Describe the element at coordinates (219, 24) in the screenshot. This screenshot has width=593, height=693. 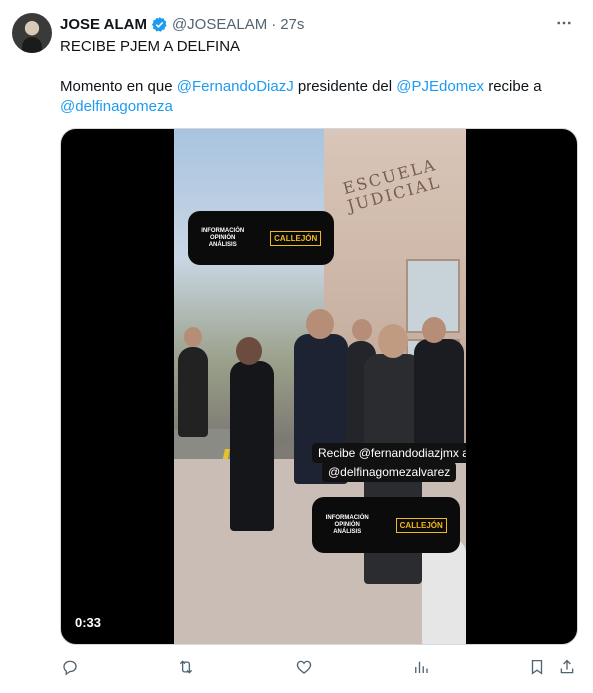
I see `author-handle: @JOSEALAM` at that location.